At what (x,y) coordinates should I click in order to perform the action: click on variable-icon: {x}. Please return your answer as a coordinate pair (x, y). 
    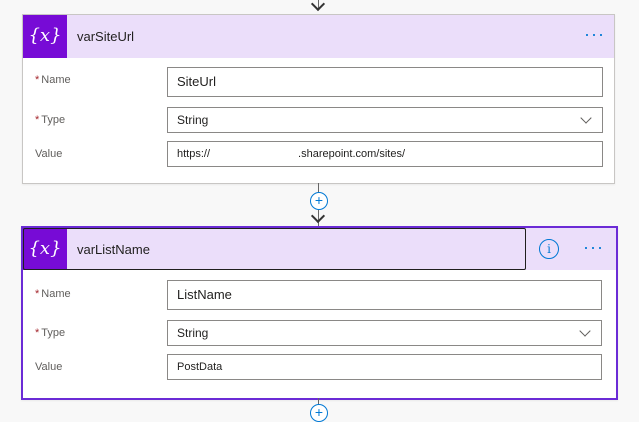
    Looking at the image, I should click on (45, 36).